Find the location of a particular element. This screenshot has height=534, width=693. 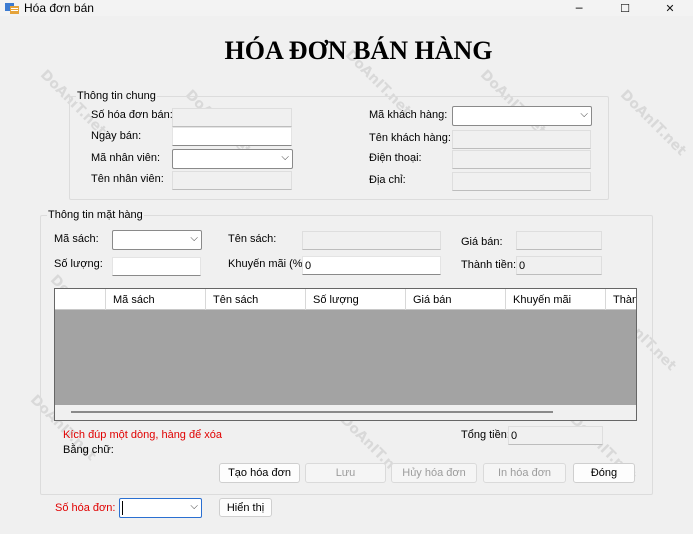

employee-name-label: Tên nhân viên: is located at coordinates (127, 179).